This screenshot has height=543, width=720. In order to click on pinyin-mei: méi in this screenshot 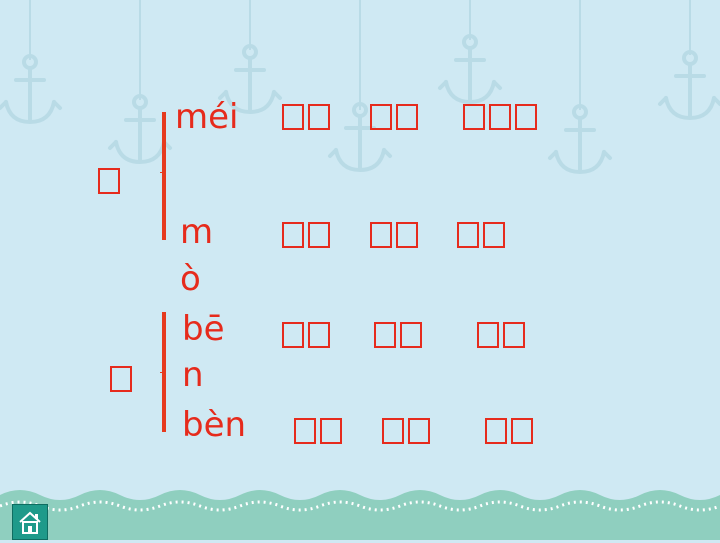, I will do `click(207, 117)`.